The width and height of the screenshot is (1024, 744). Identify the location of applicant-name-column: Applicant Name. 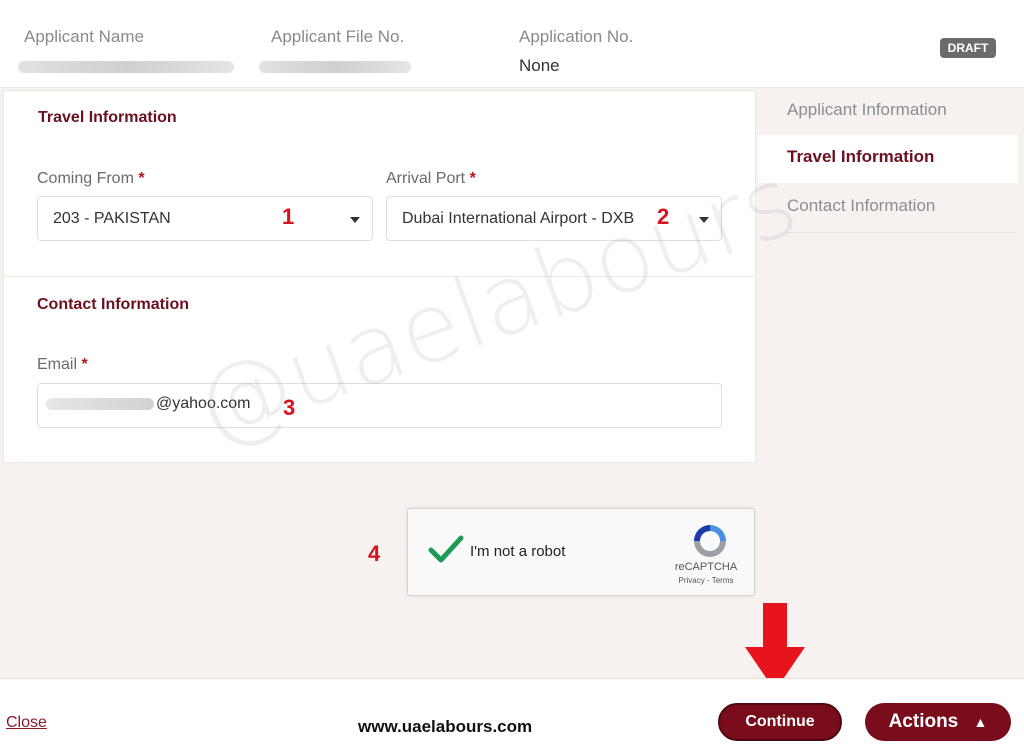
(126, 50).